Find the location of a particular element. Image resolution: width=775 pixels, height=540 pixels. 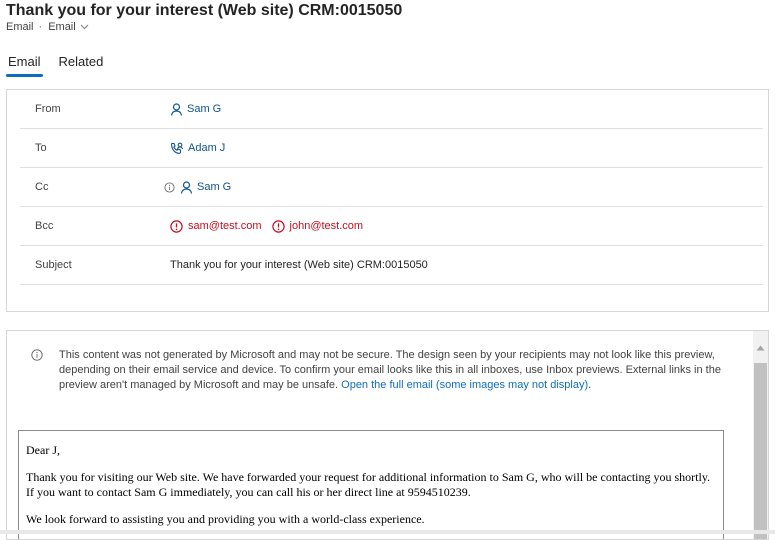

view-selector: Email is located at coordinates (68, 27).